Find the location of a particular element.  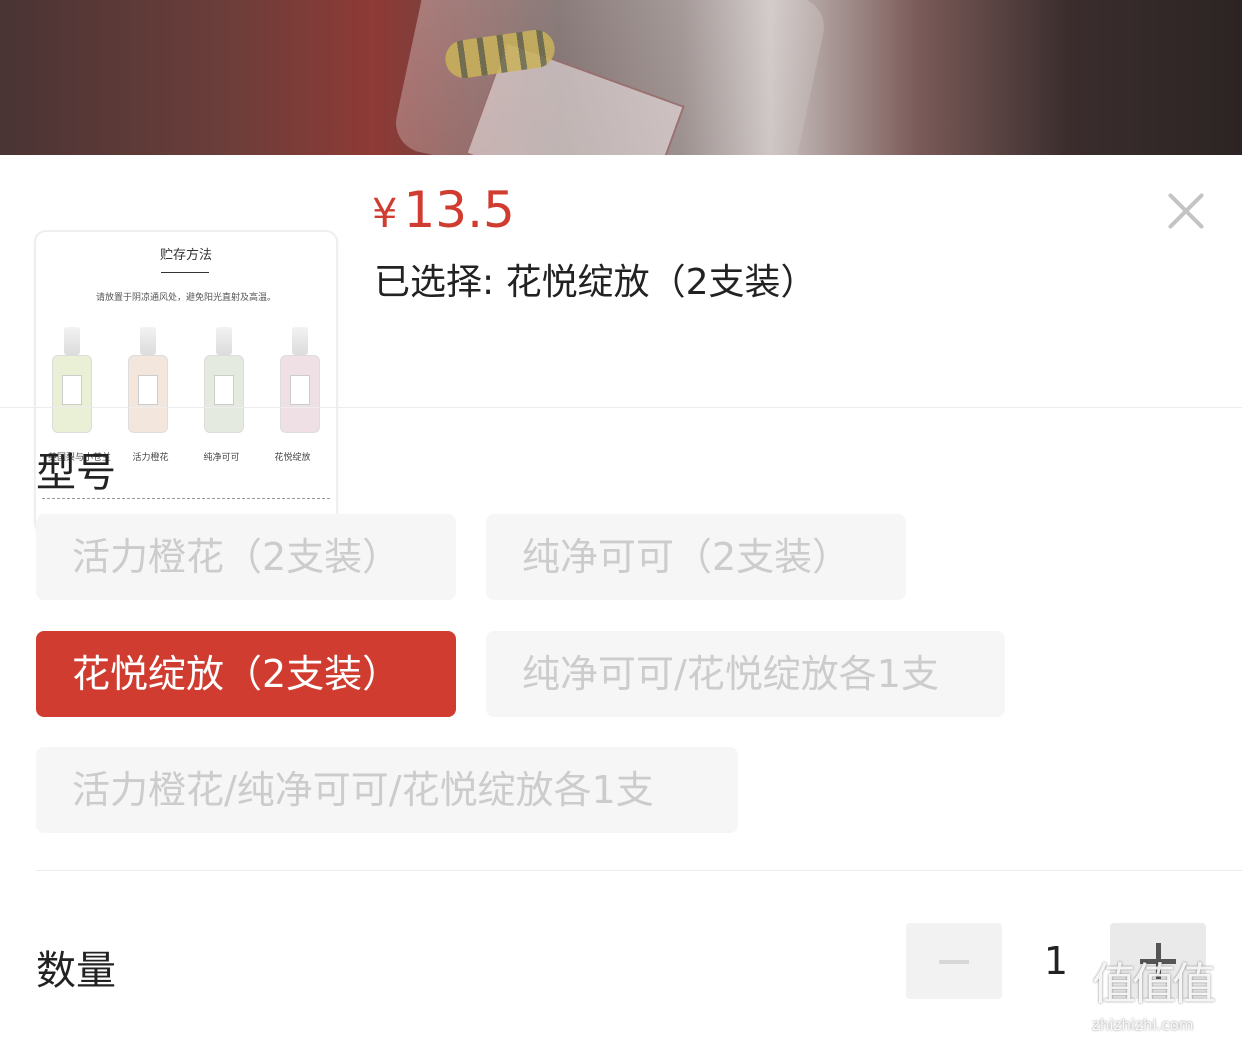

model-section-title: 型号 is located at coordinates (76, 473).